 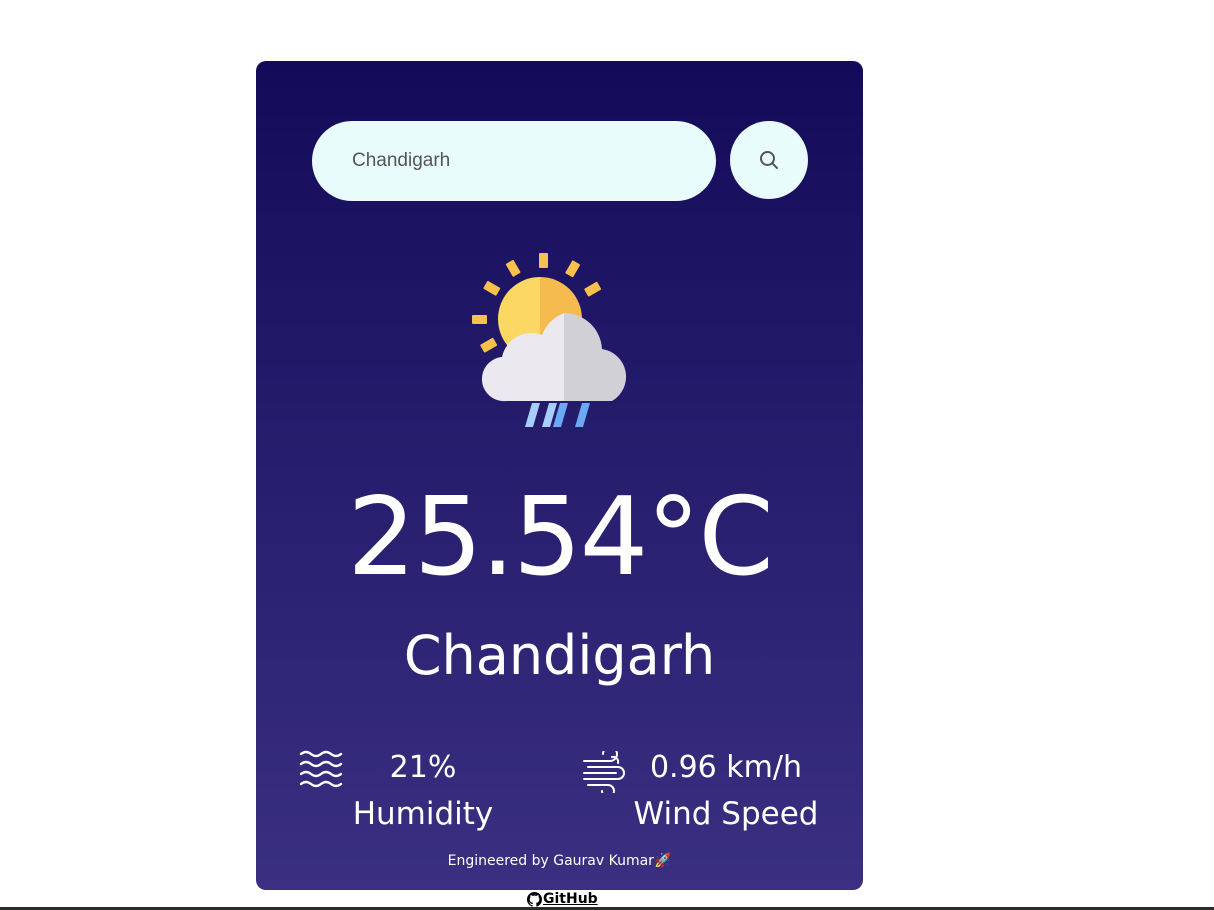 I want to click on humidity-value: 21%, so click(x=423, y=767).